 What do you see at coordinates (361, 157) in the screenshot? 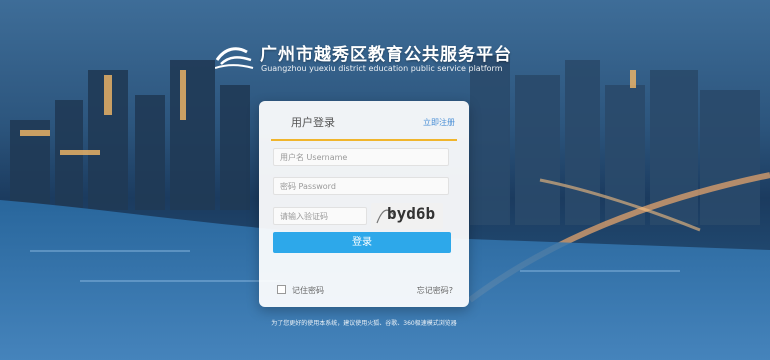
I see `username-input: 用户名 Username` at bounding box center [361, 157].